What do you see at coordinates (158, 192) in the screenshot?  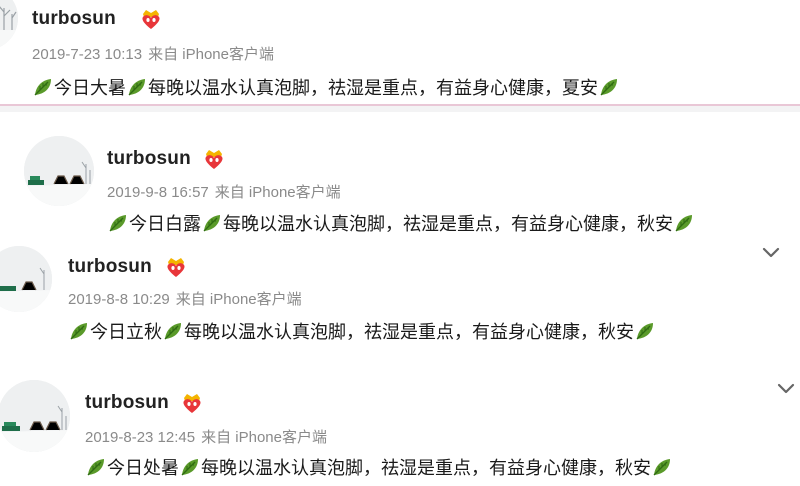 I see `timestamp: 2019-9-8 16:57` at bounding box center [158, 192].